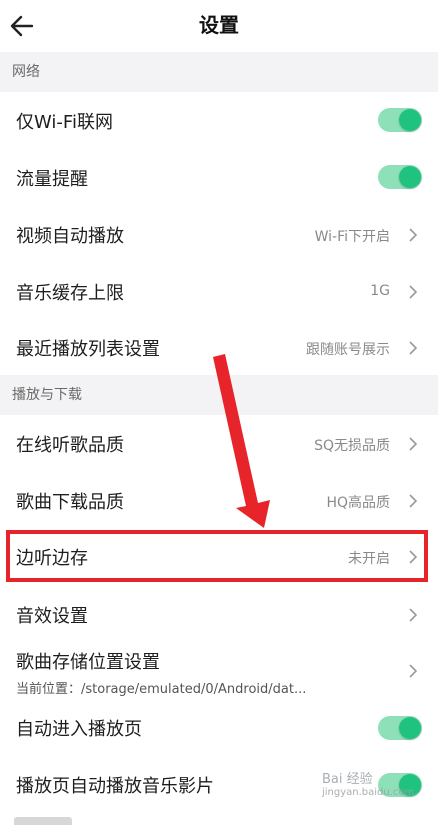 This screenshot has height=825, width=438. I want to click on setting-label: 自动进入播放页, so click(79, 729).